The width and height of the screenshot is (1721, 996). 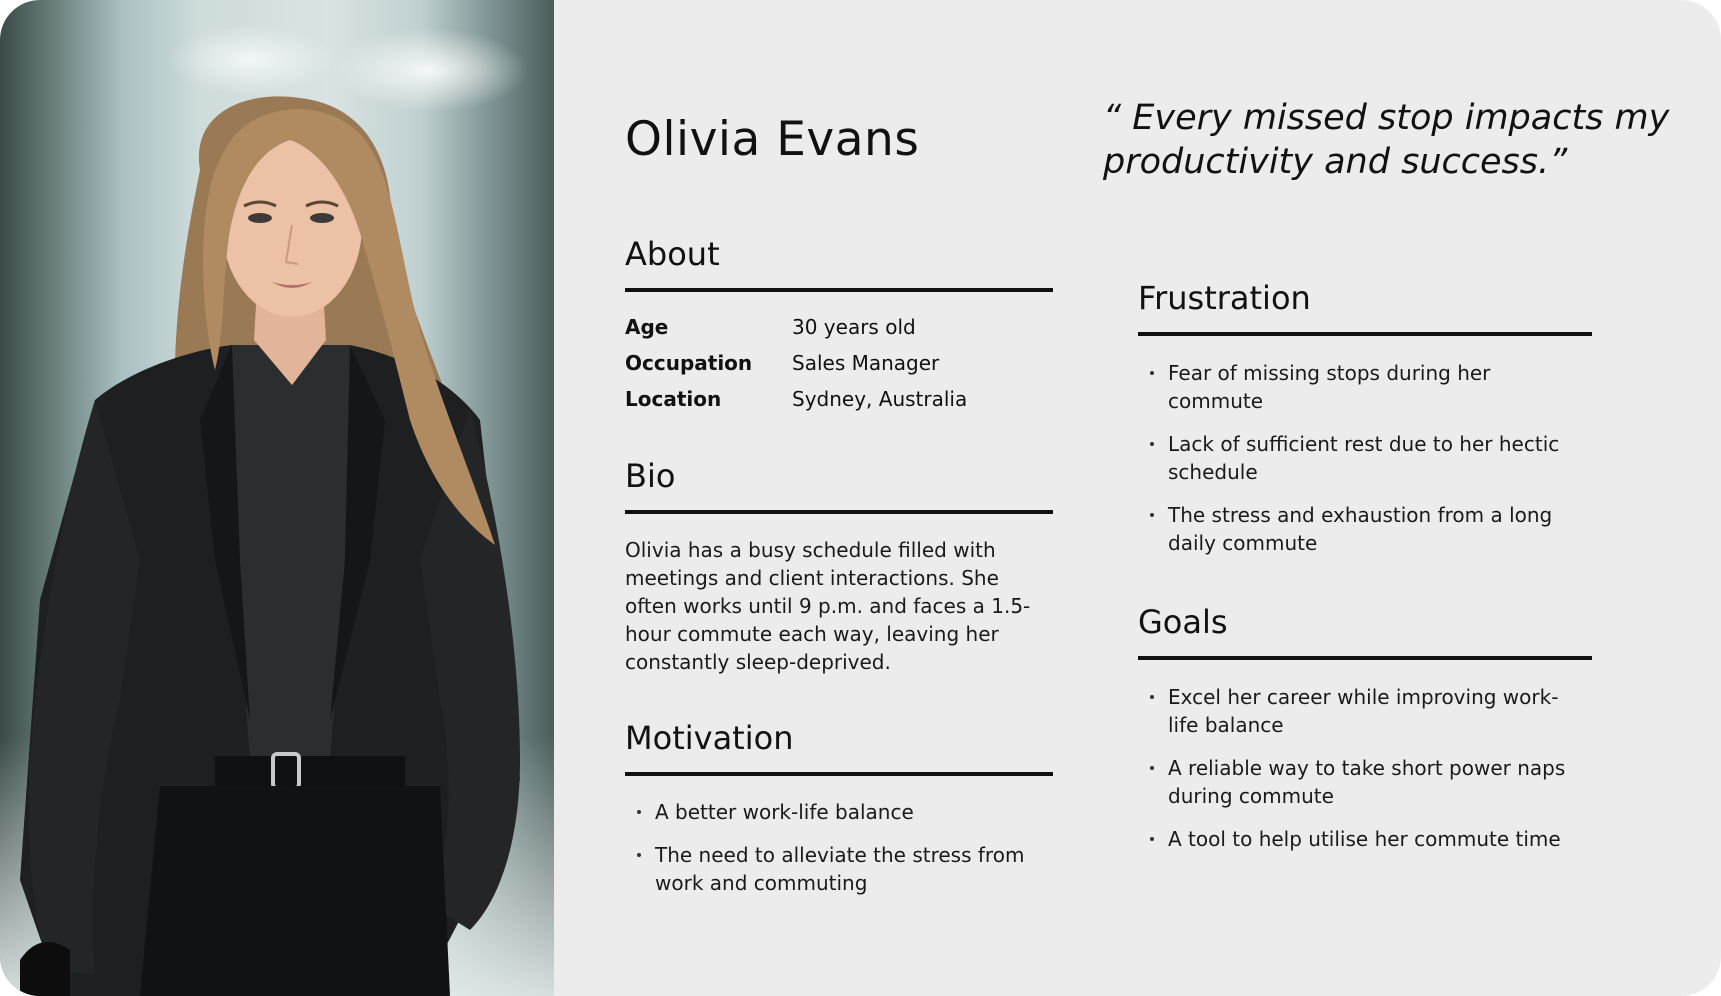 What do you see at coordinates (839, 512) in the screenshot?
I see `bio-divider` at bounding box center [839, 512].